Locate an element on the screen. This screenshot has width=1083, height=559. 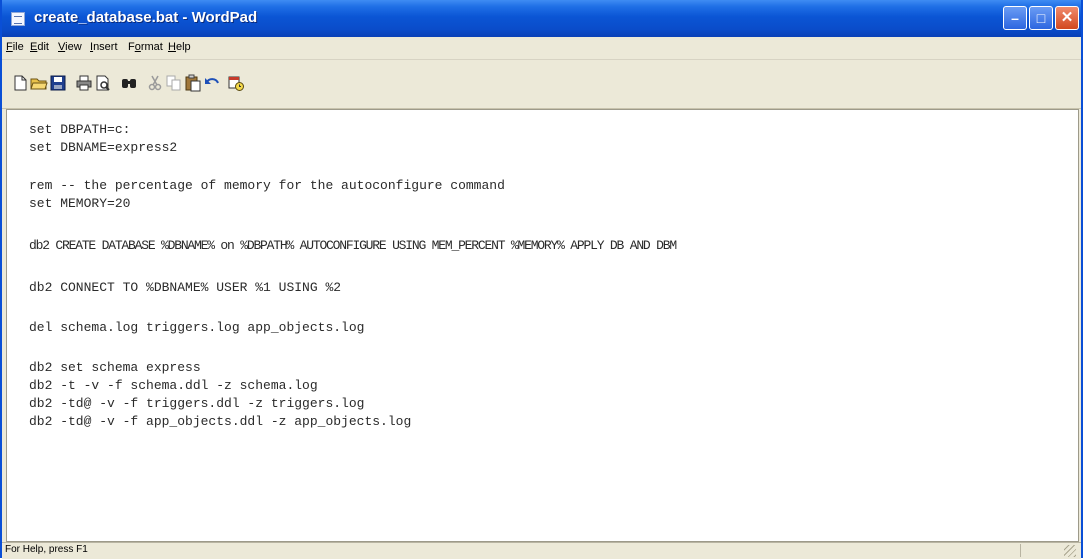
copy-icon is located at coordinates (174, 83).